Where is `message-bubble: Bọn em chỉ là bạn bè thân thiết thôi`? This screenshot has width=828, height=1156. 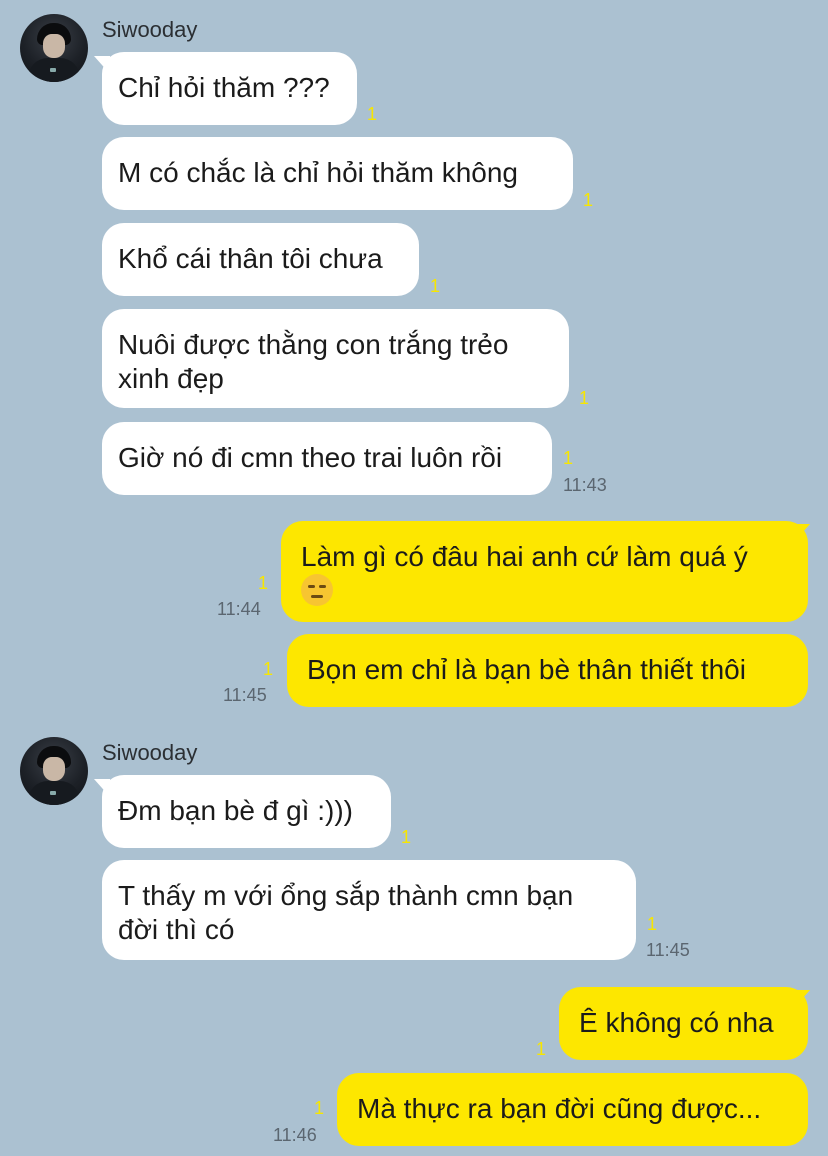 message-bubble: Bọn em chỉ là bạn bè thân thiết thôi is located at coordinates (547, 670).